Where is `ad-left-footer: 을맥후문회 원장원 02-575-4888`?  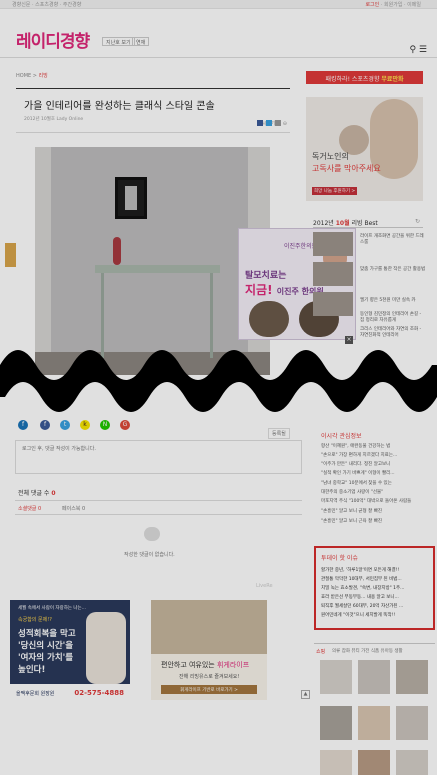 ad-left-footer: 을맥후문회 원장원 02-575-4888 is located at coordinates (70, 692).